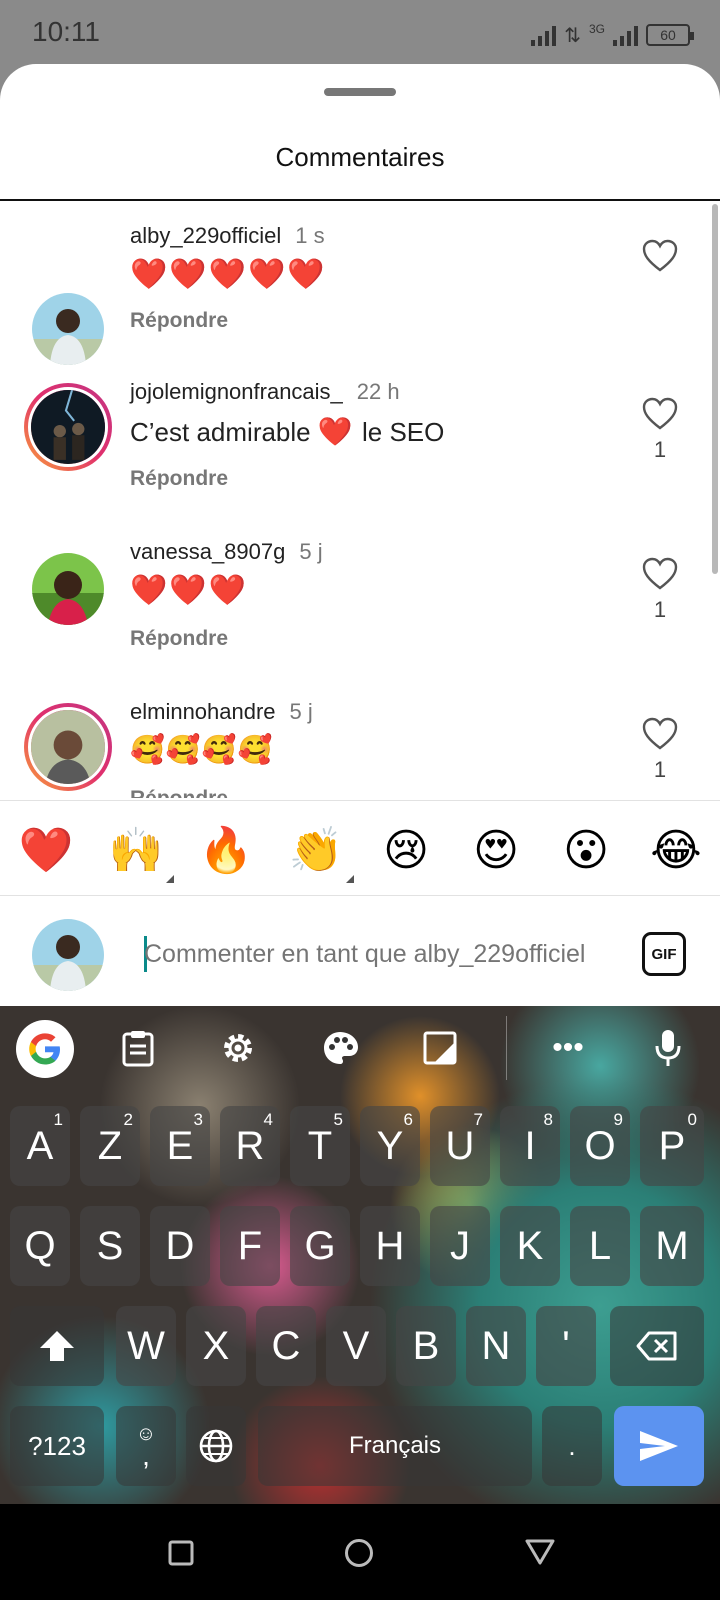 The height and width of the screenshot is (1600, 720). Describe the element at coordinates (203, 711) in the screenshot. I see `username: elminnohandre` at that location.